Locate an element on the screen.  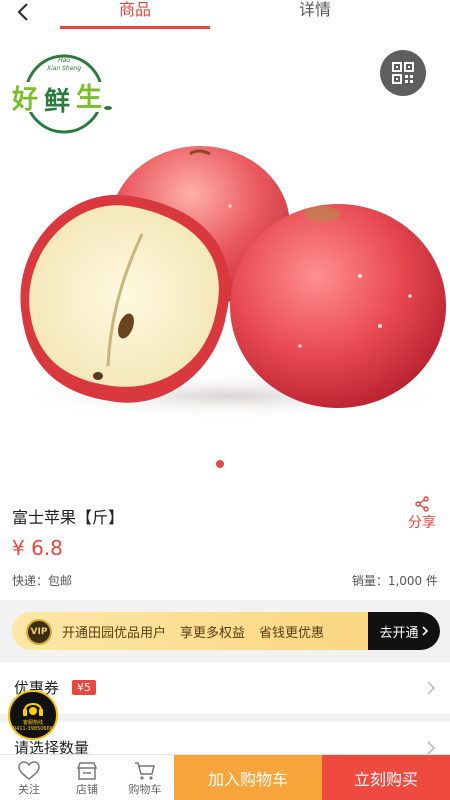
store-icon is located at coordinates (87, 771).